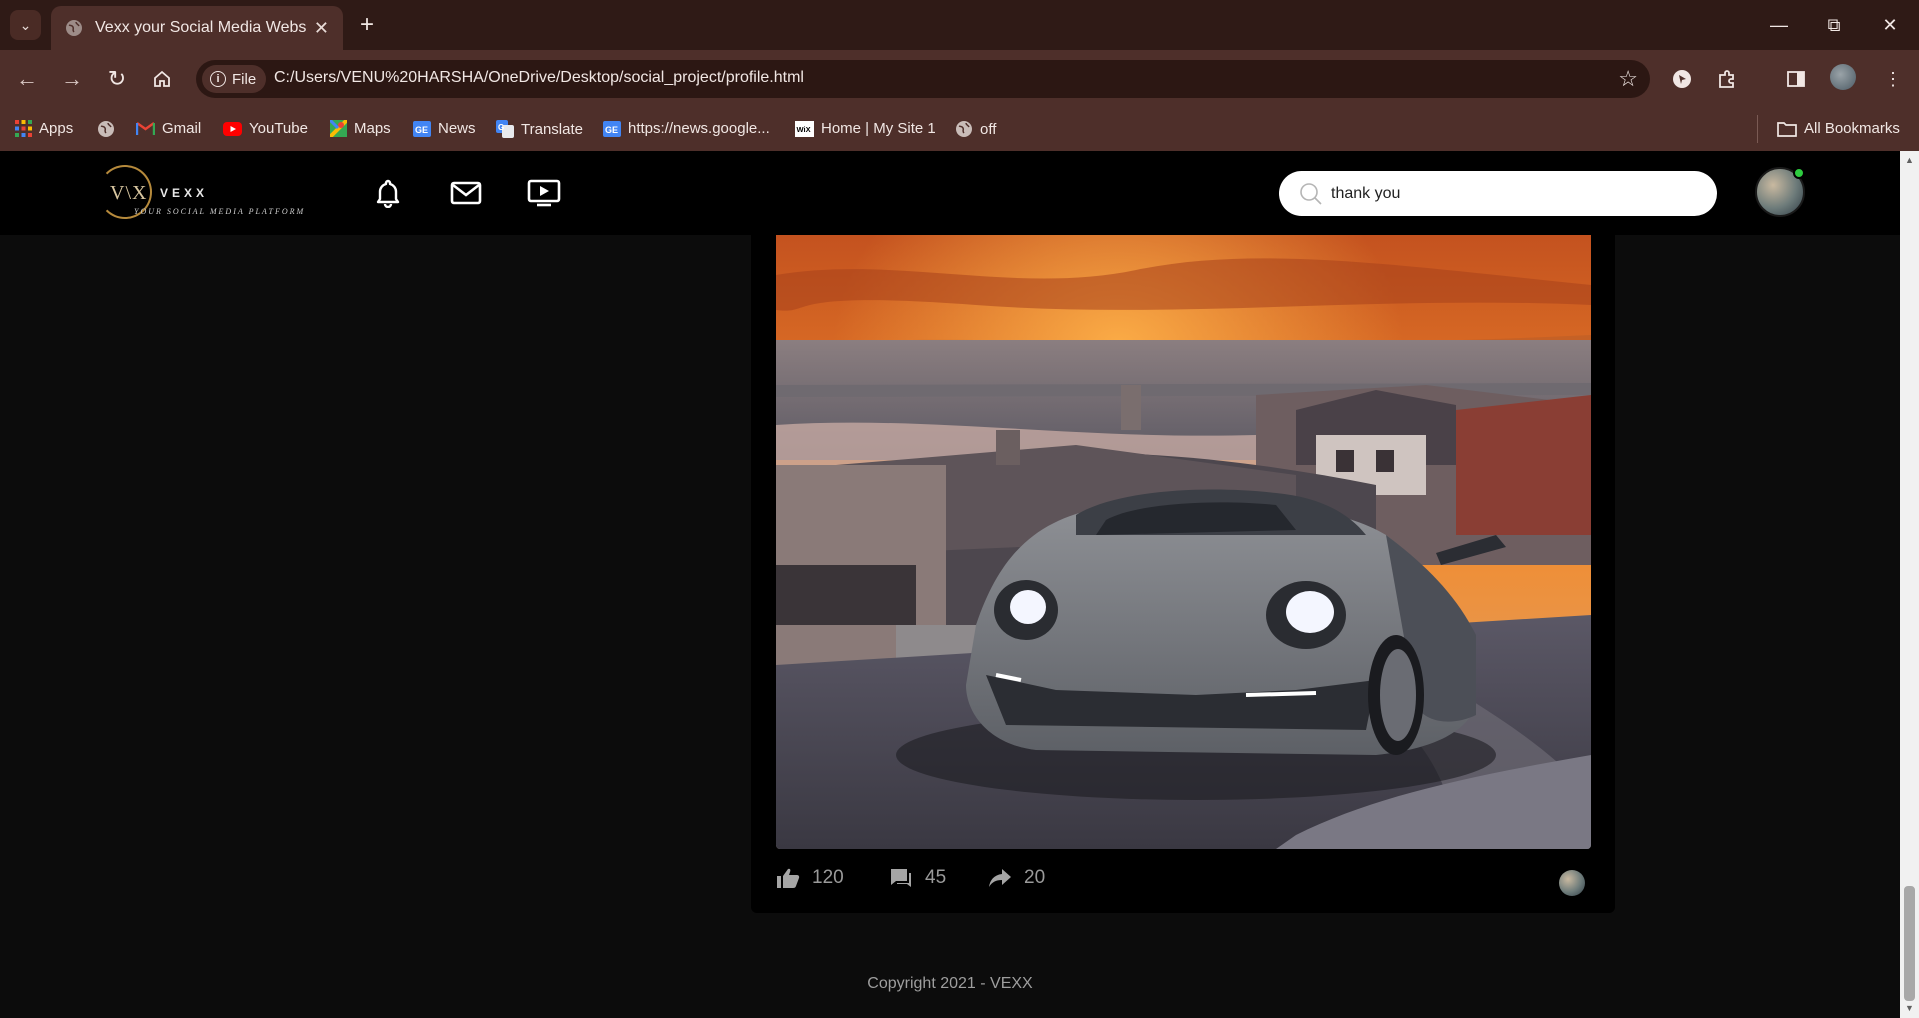  I want to click on gmail-icon, so click(145, 128).